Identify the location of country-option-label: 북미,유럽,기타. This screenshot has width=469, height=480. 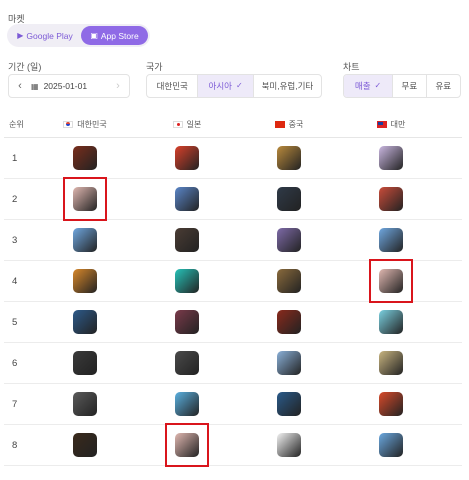
(287, 86).